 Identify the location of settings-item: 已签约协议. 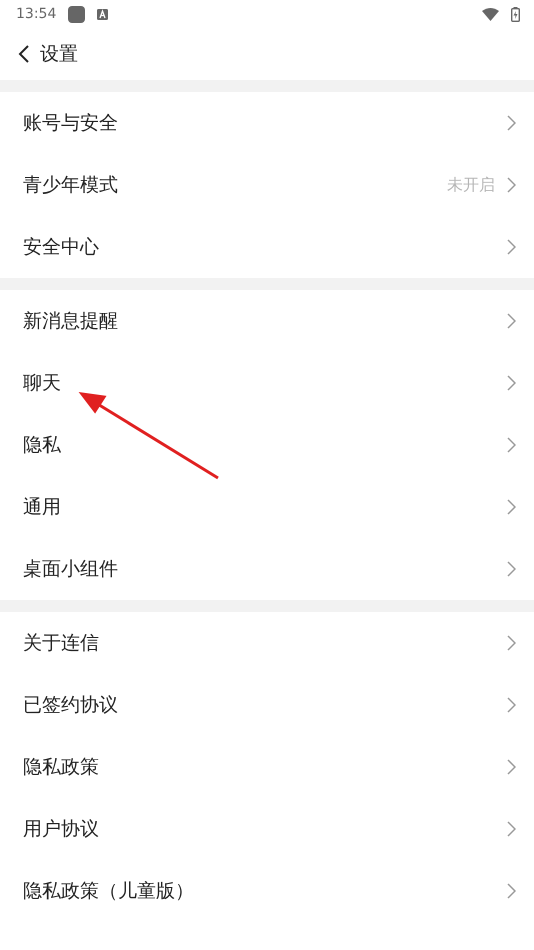
(267, 705).